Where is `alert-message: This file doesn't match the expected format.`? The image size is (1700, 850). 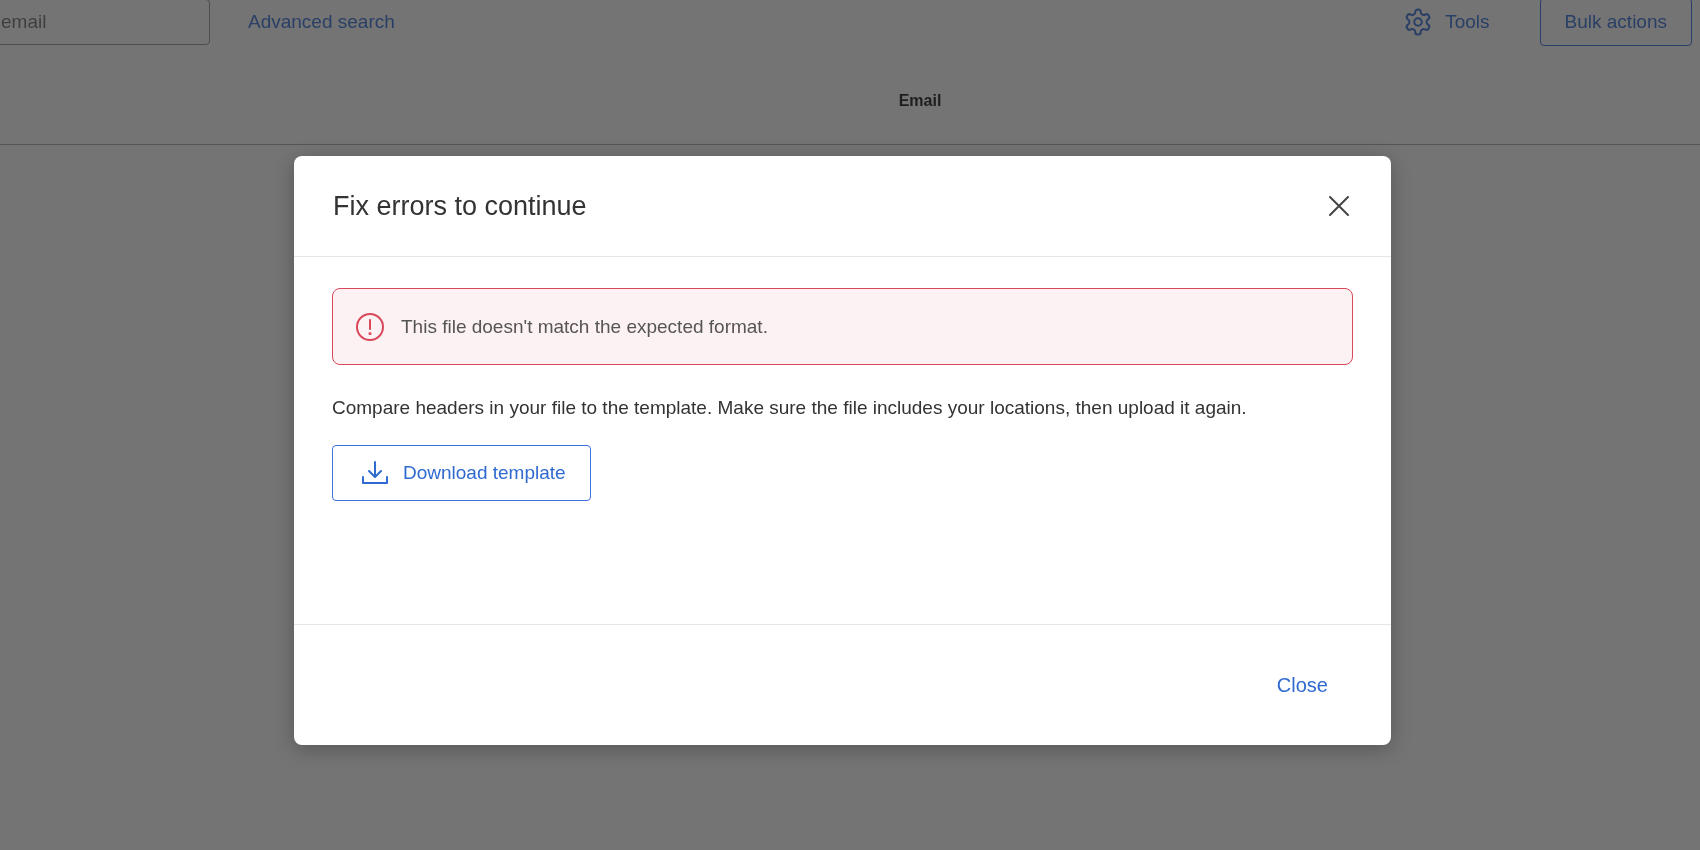
alert-message: This file doesn't match the expected format. is located at coordinates (584, 326).